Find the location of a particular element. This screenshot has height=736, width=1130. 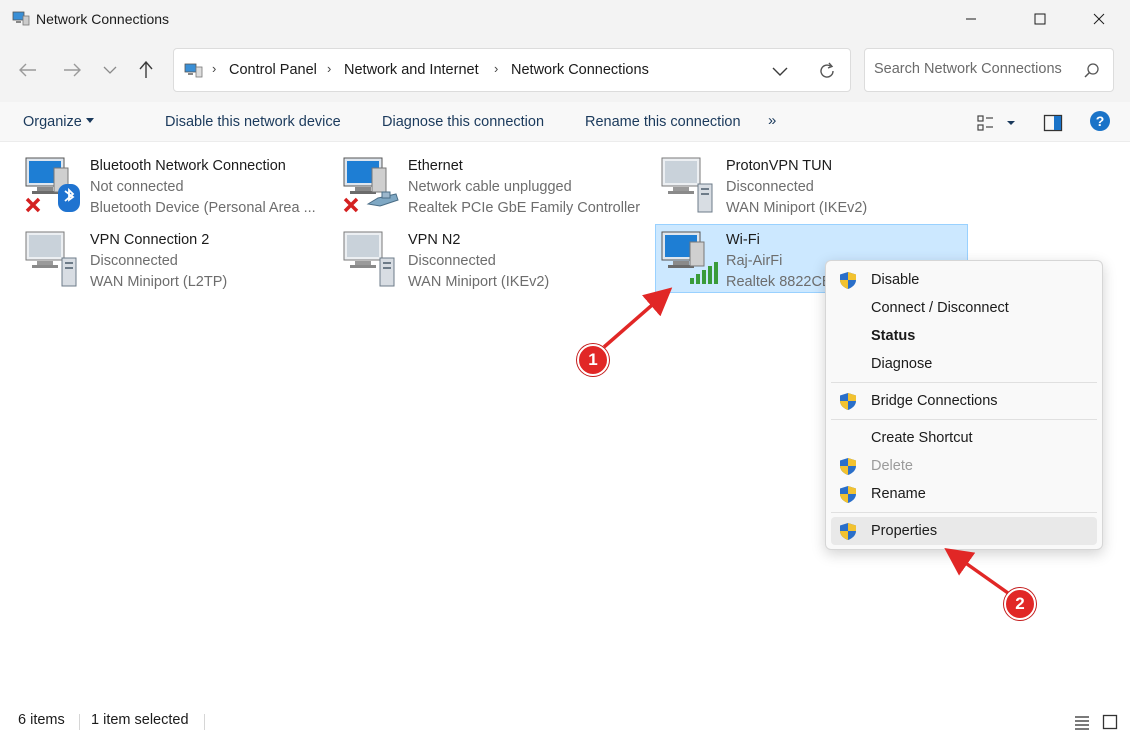

menu-item-label: Rename is located at coordinates (898, 494).